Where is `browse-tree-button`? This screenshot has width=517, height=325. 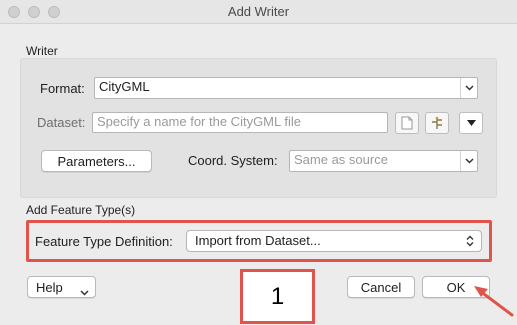
browse-tree-button is located at coordinates (437, 123).